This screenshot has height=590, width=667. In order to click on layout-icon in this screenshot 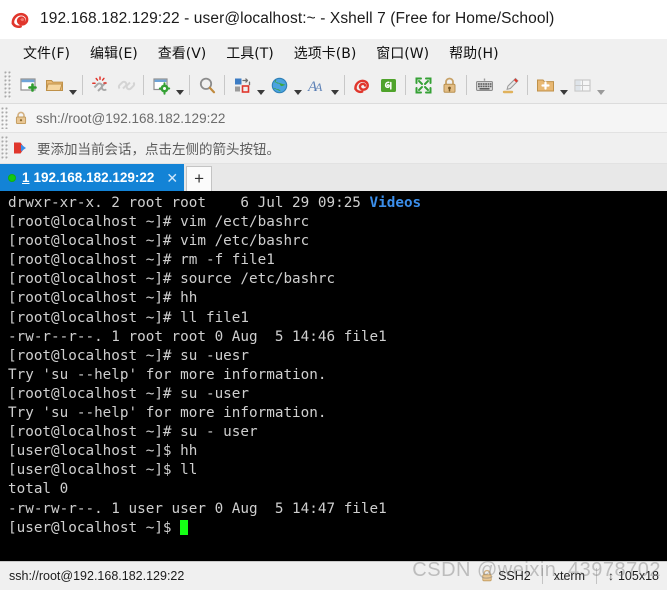, I will do `click(582, 85)`.